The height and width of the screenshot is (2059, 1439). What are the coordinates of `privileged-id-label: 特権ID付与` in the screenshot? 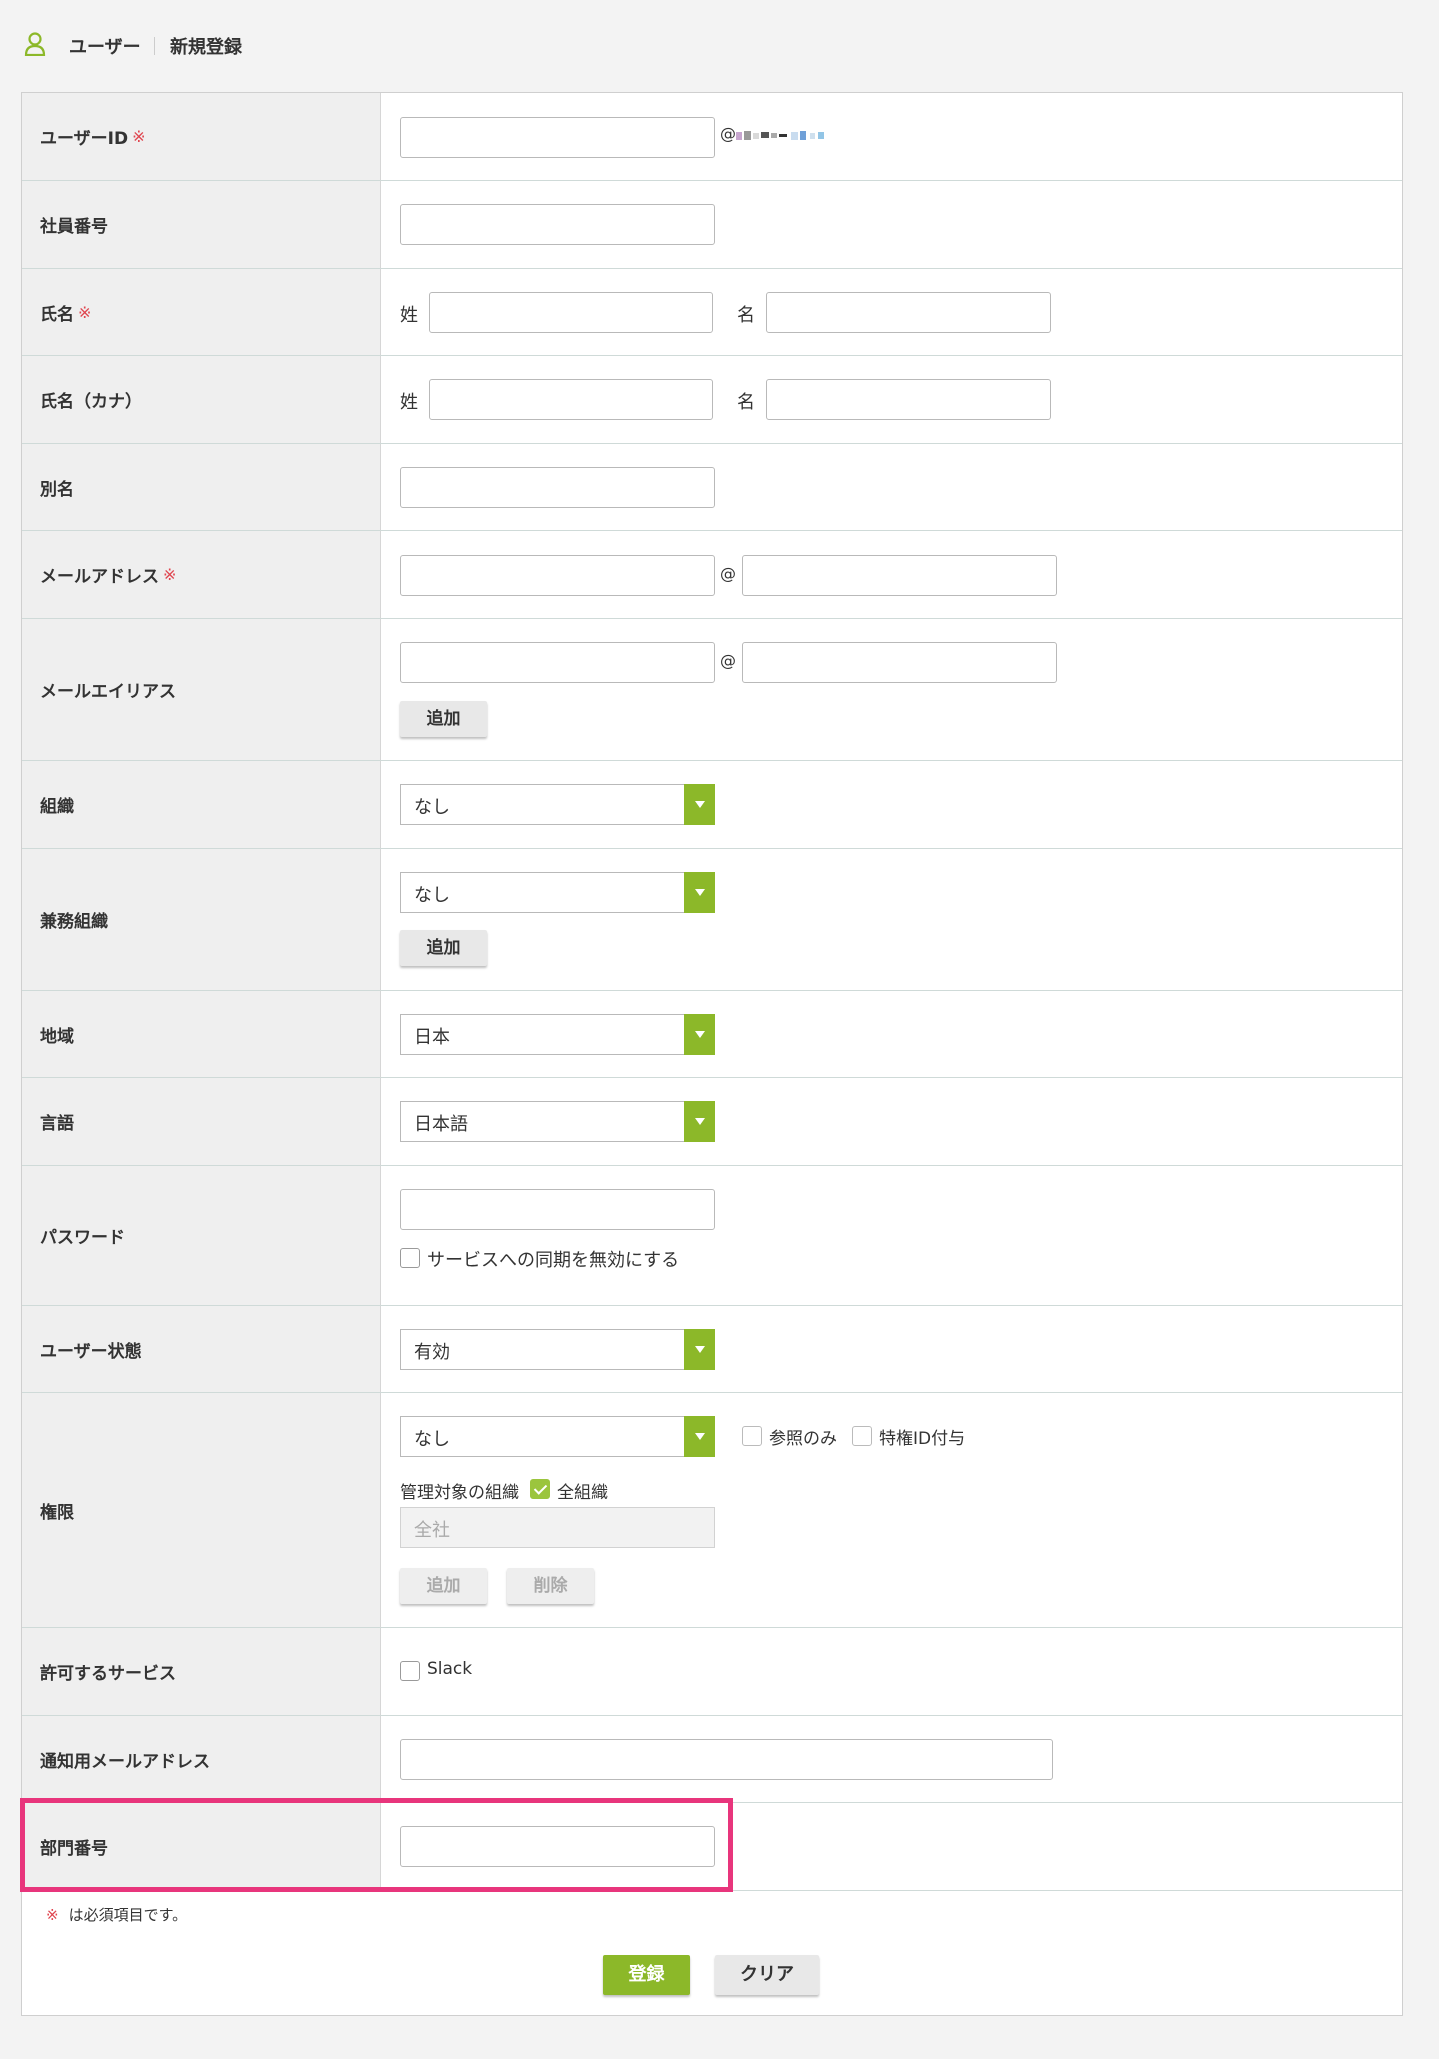 It's located at (922, 1439).